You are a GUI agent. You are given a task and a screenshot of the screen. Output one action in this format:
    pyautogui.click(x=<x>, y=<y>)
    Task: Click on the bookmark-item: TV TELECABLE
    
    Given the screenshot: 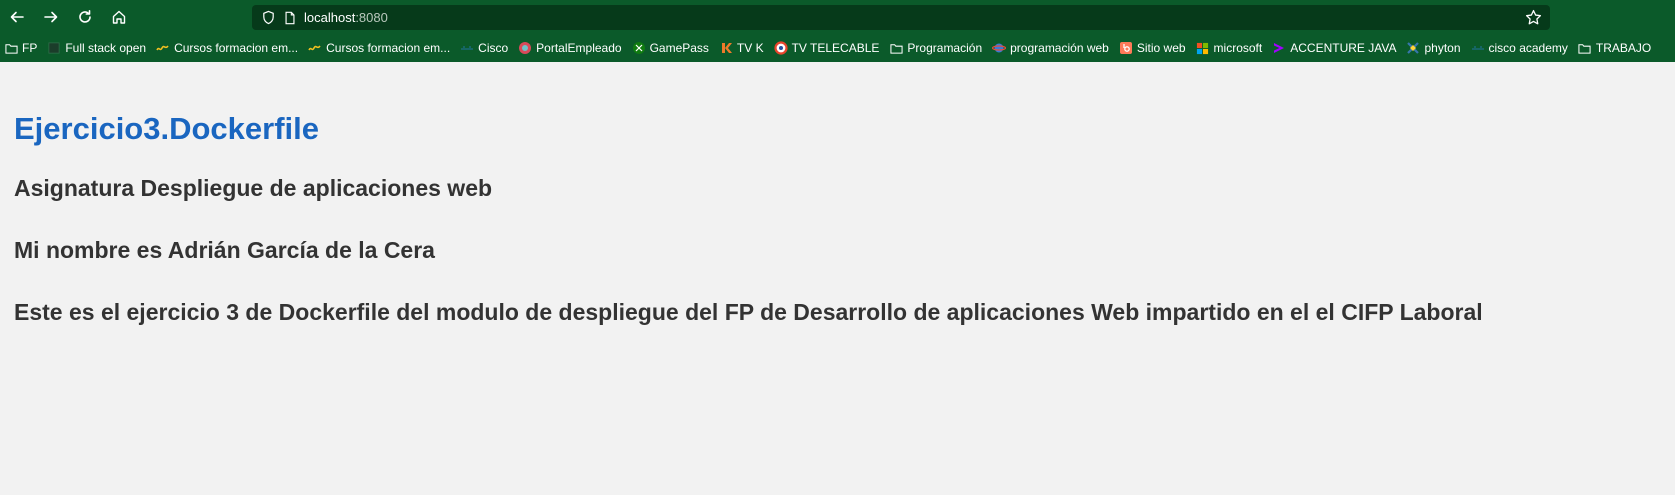 What is the action you would take?
    pyautogui.click(x=826, y=48)
    